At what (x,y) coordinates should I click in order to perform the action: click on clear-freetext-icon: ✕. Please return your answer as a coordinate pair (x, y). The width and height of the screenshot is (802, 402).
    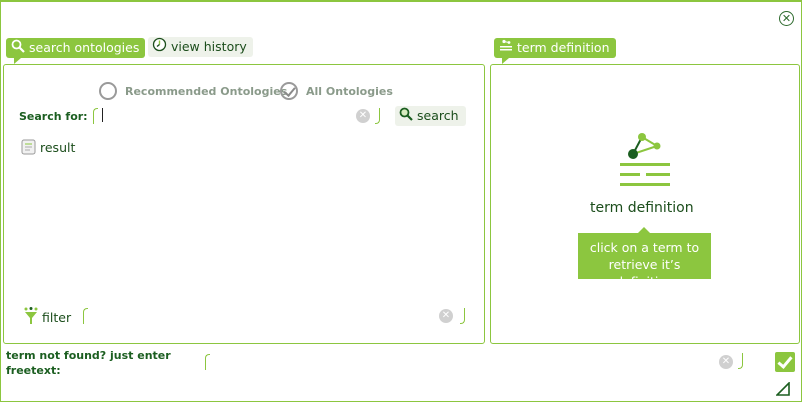
    Looking at the image, I should click on (726, 362).